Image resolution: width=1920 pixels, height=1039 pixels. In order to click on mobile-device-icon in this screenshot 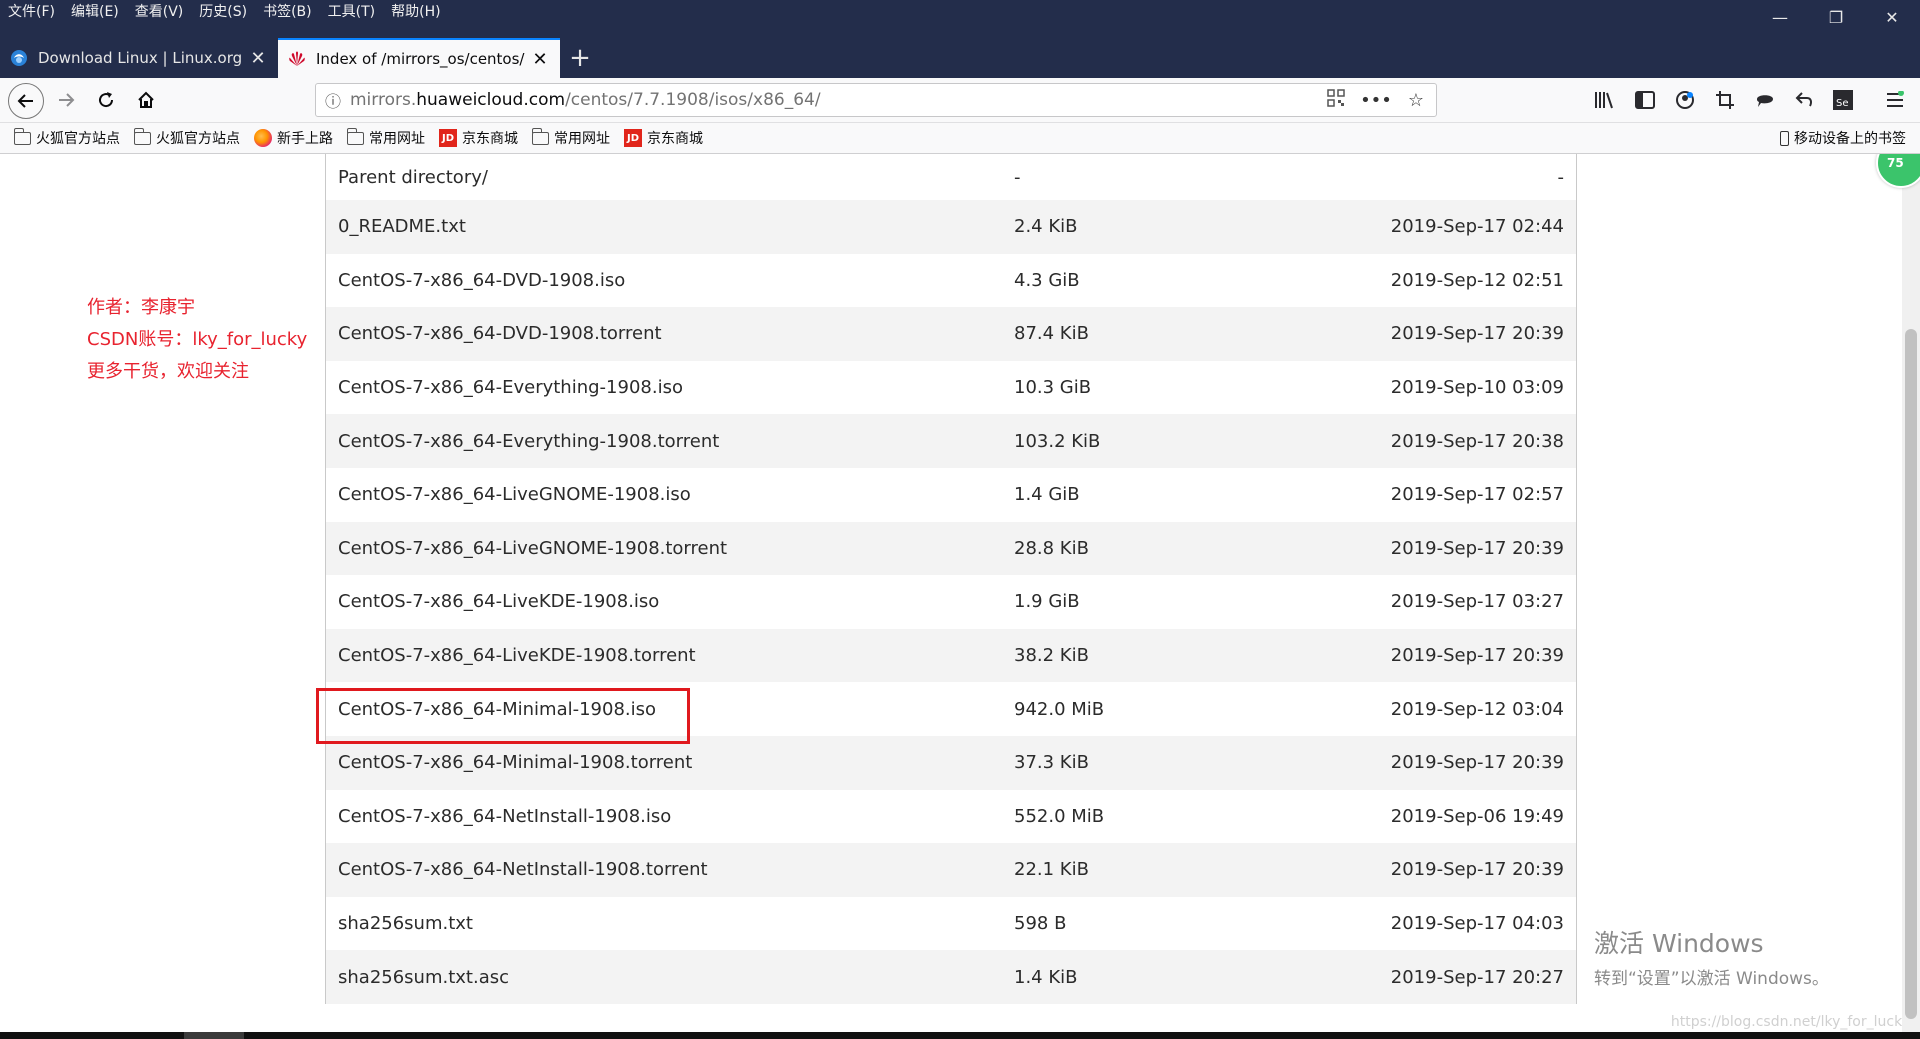, I will do `click(1784, 138)`.